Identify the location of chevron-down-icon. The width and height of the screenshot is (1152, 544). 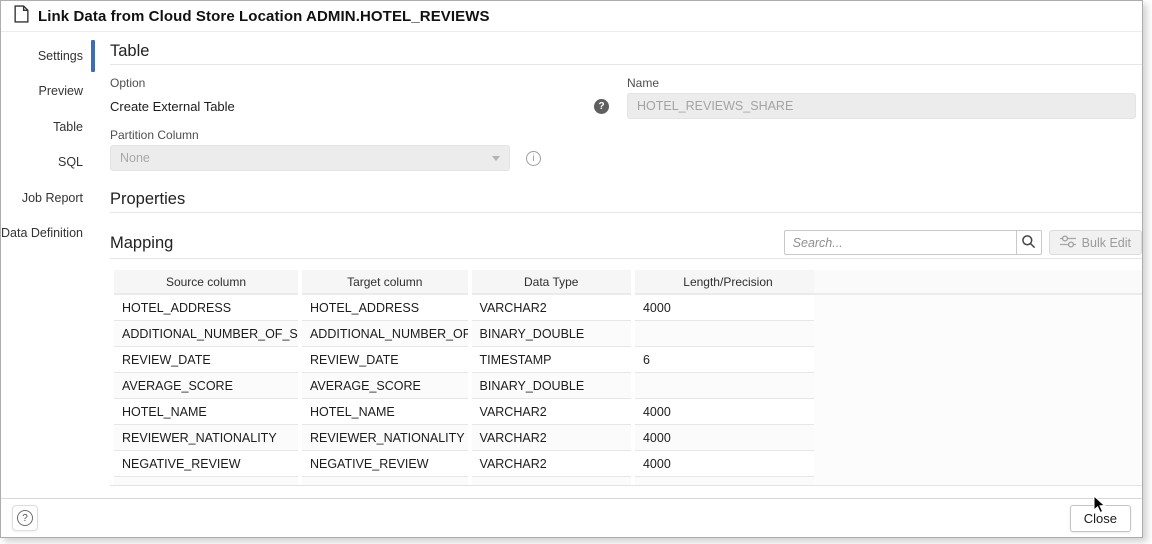
(496, 158).